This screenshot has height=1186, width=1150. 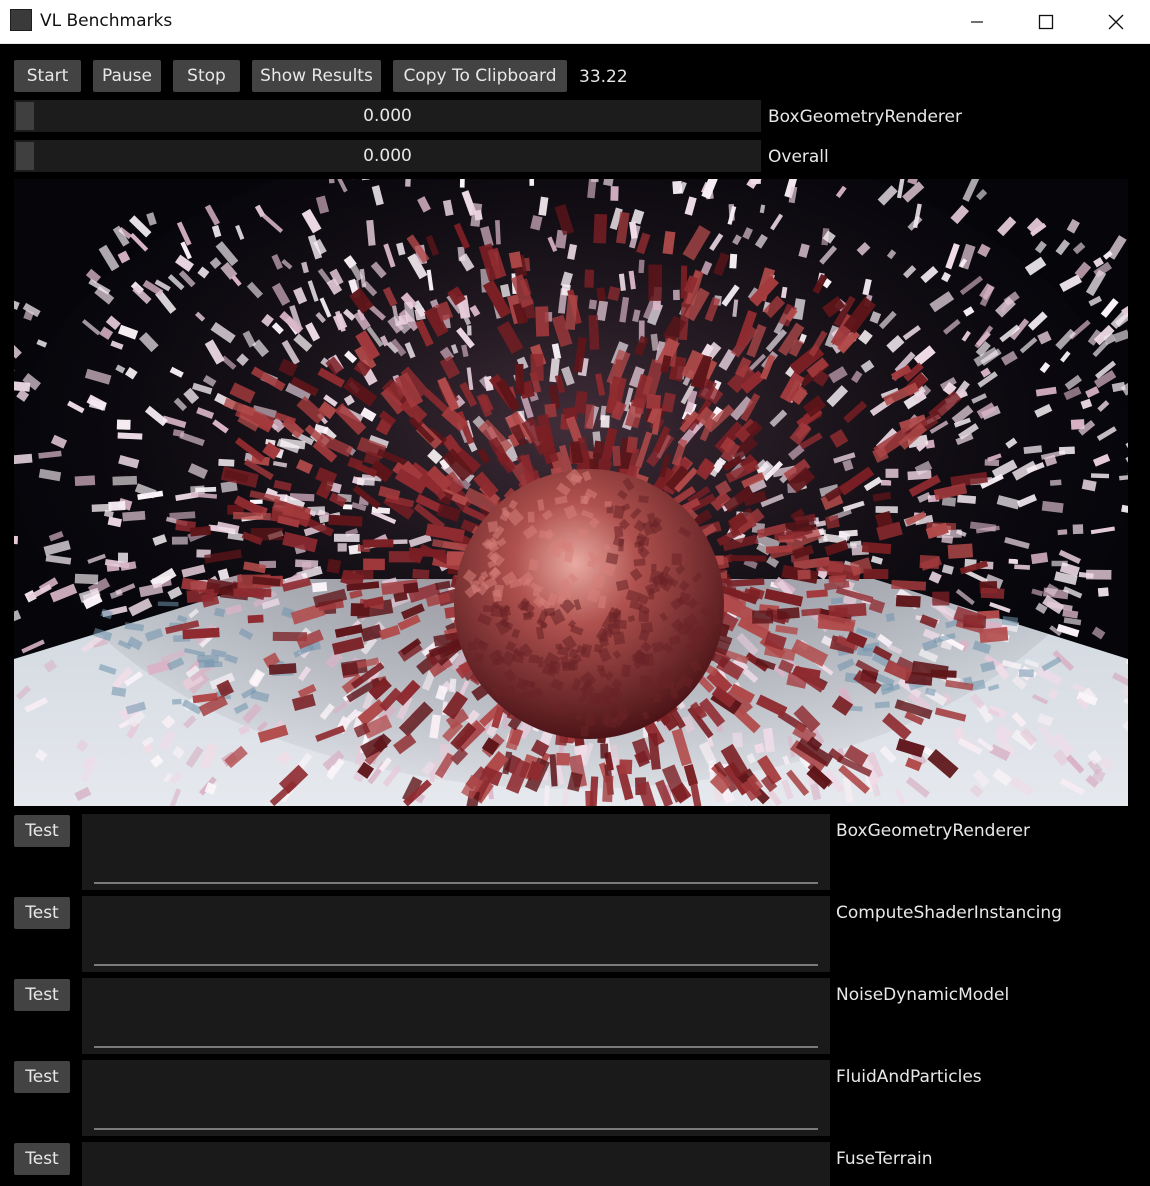 I want to click on test-button-2: Test, so click(x=42, y=995).